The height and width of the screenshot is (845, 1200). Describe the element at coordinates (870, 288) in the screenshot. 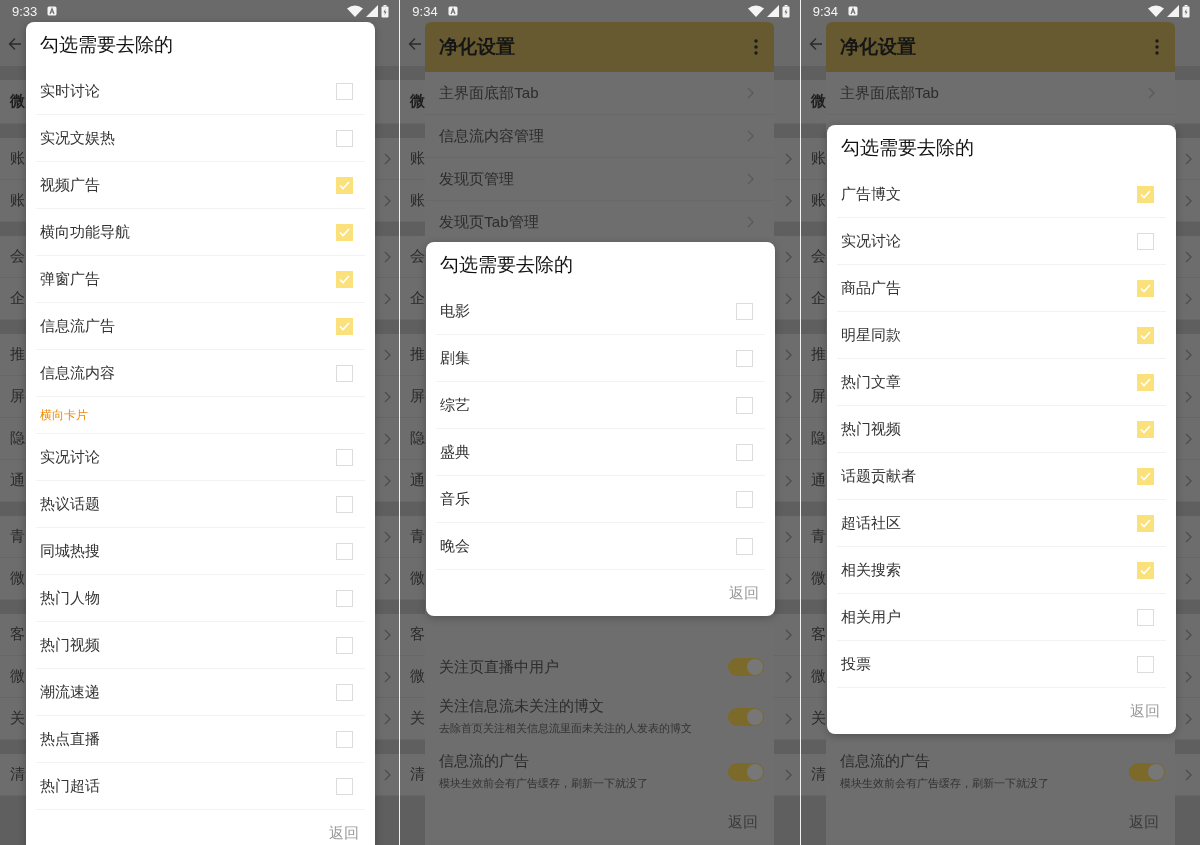

I see `option-label: 商品广告` at that location.